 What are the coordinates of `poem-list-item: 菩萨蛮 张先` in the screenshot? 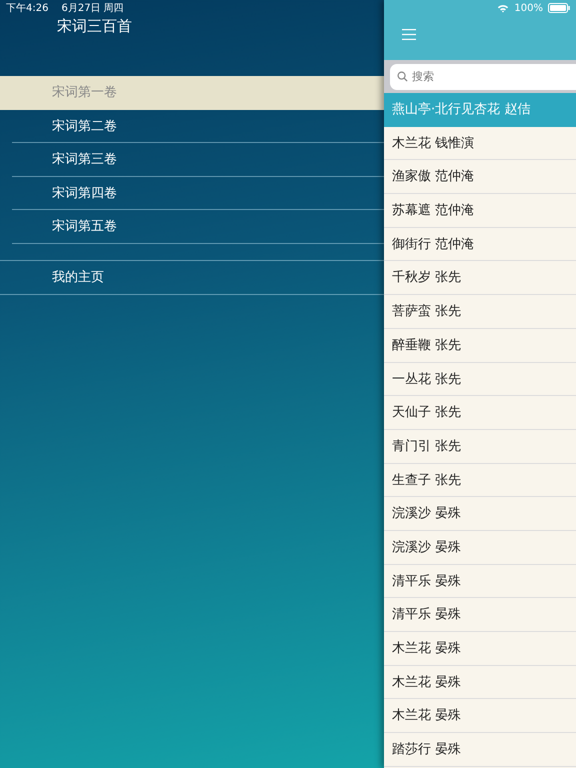 It's located at (480, 312).